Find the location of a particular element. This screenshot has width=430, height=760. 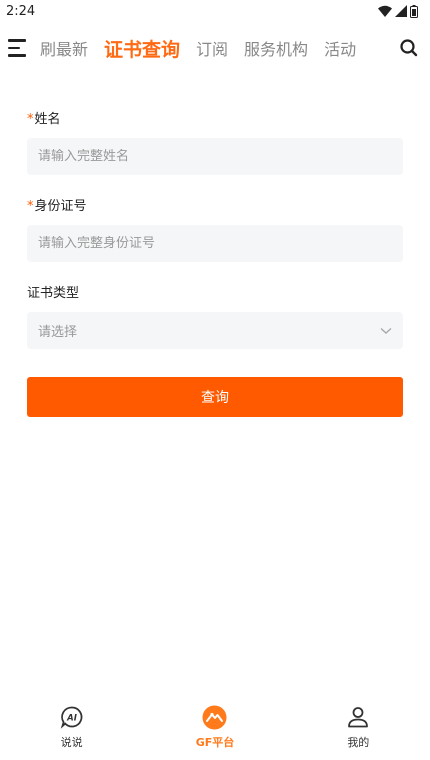

signal-icon is located at coordinates (401, 11).